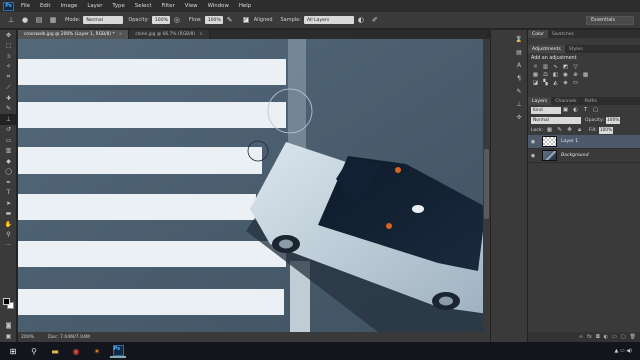 The height and width of the screenshot is (360, 640). Describe the element at coordinates (97, 351) in the screenshot. I see `app-icon: ✶` at that location.